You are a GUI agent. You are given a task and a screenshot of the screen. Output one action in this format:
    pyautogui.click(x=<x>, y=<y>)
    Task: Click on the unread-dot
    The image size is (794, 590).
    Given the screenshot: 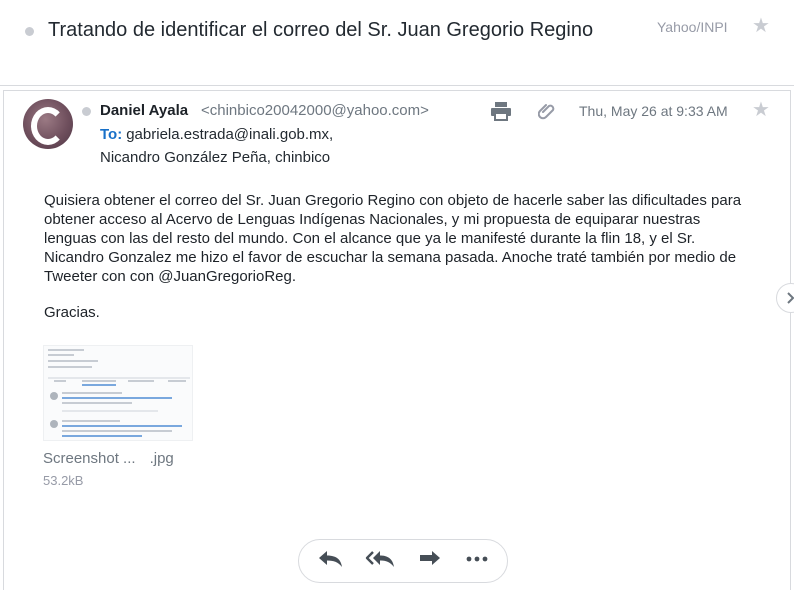 What is the action you would take?
    pyautogui.click(x=29, y=31)
    